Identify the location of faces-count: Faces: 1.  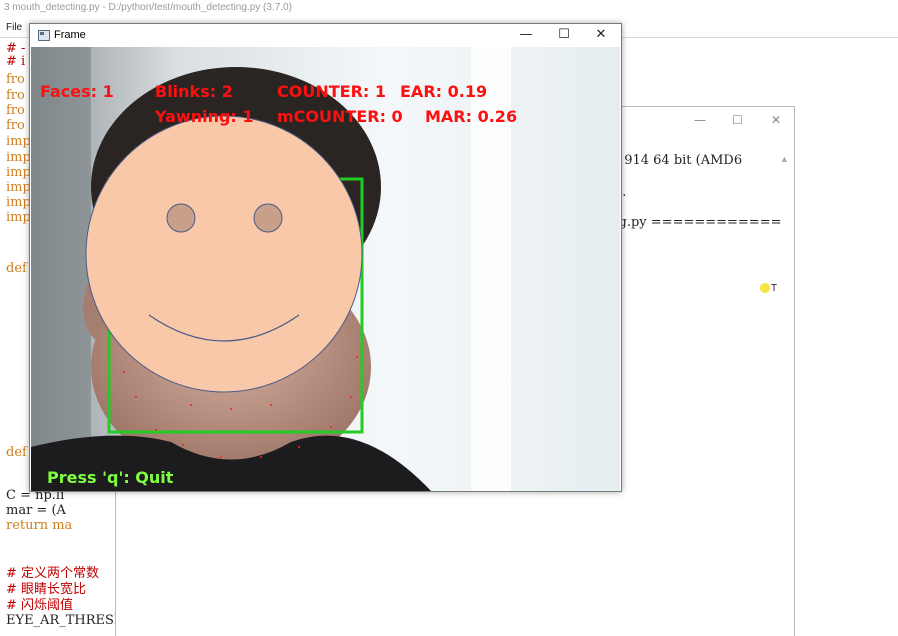
(77, 91).